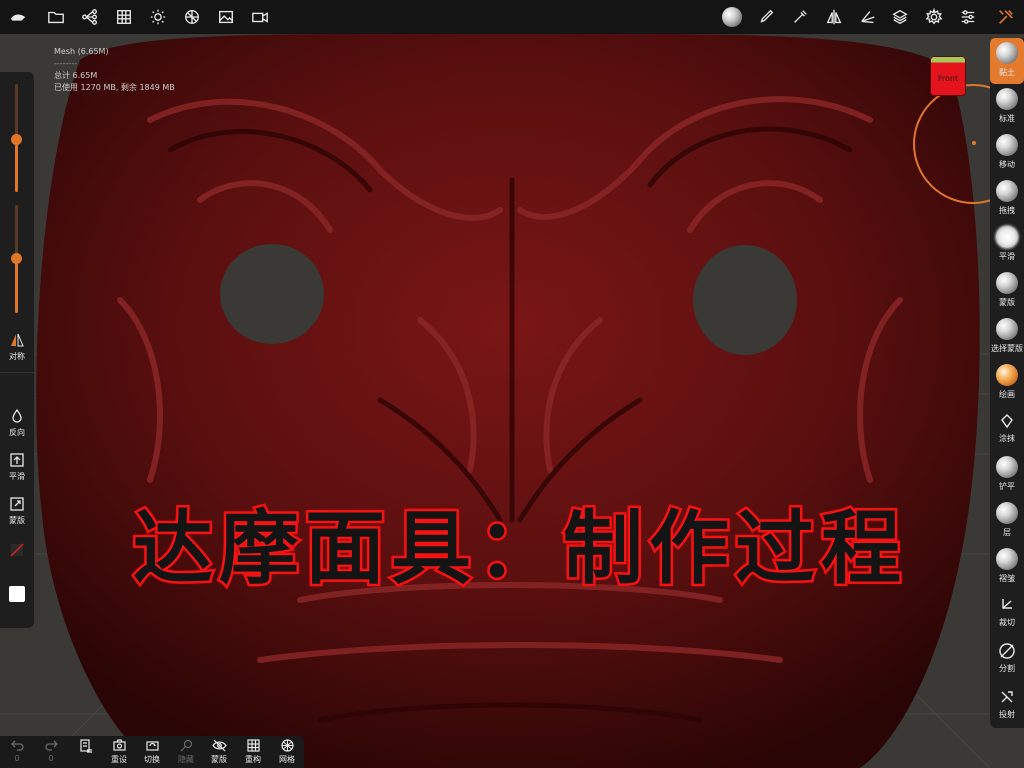  I want to click on smooth-button: 平滑, so click(17, 467).